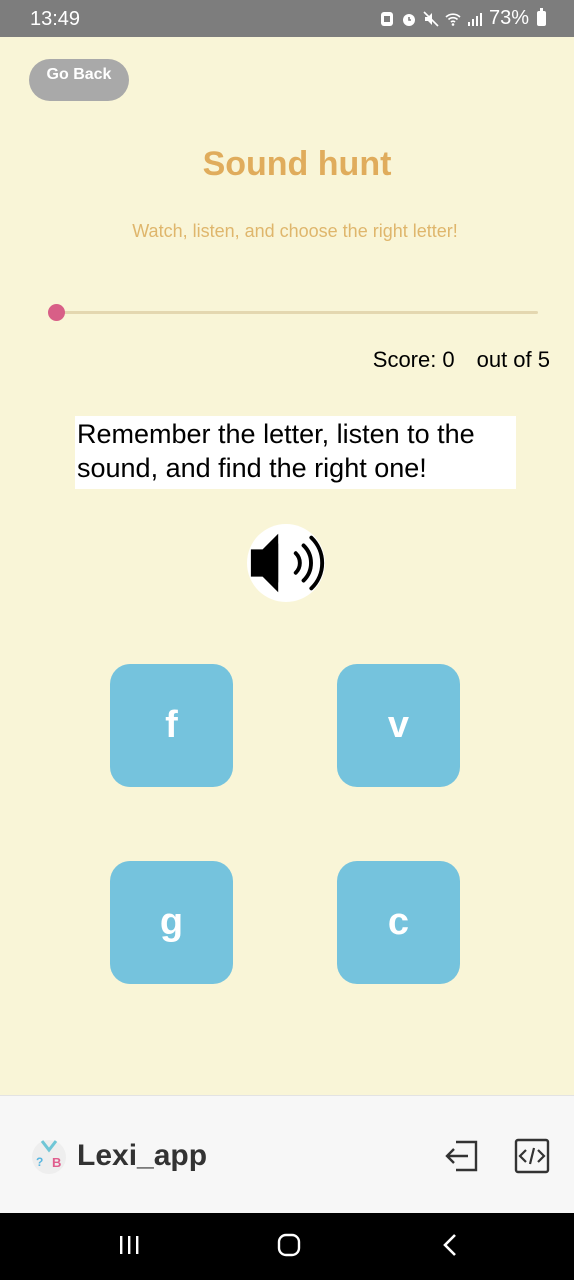 Image resolution: width=574 pixels, height=1280 pixels. What do you see at coordinates (129, 1245) in the screenshot?
I see `recents-icon` at bounding box center [129, 1245].